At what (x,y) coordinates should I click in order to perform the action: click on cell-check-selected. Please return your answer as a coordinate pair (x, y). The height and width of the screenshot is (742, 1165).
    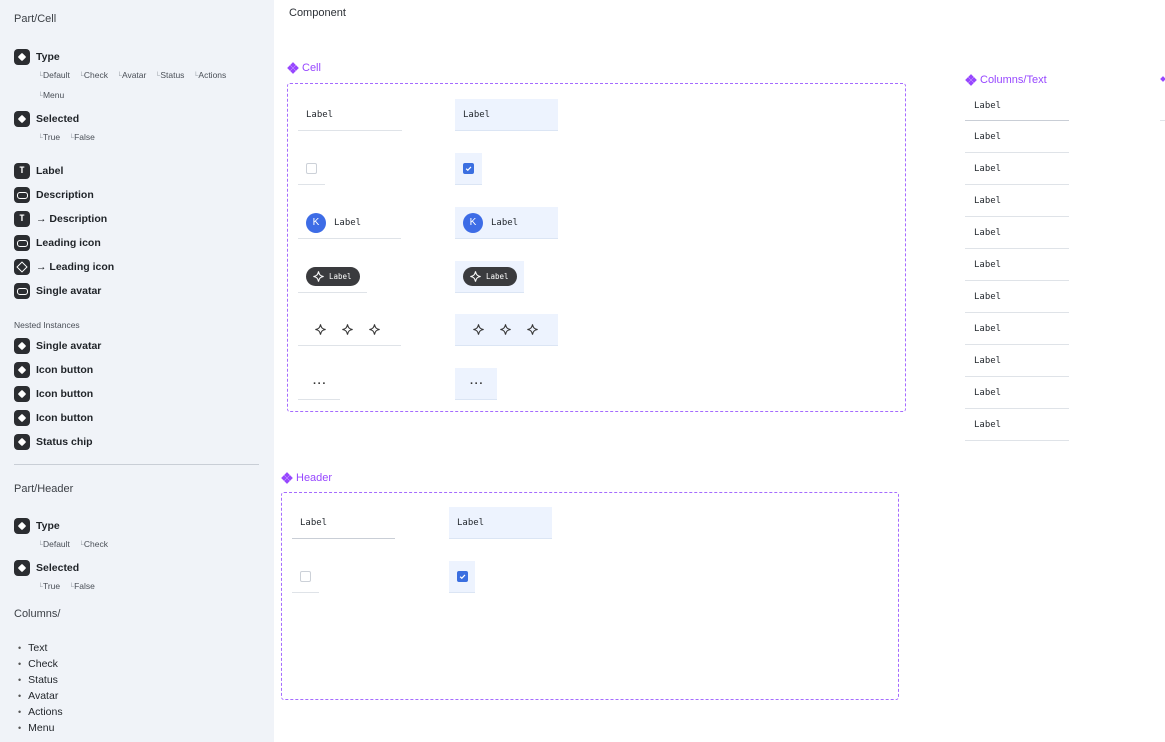
    Looking at the image, I should click on (468, 169).